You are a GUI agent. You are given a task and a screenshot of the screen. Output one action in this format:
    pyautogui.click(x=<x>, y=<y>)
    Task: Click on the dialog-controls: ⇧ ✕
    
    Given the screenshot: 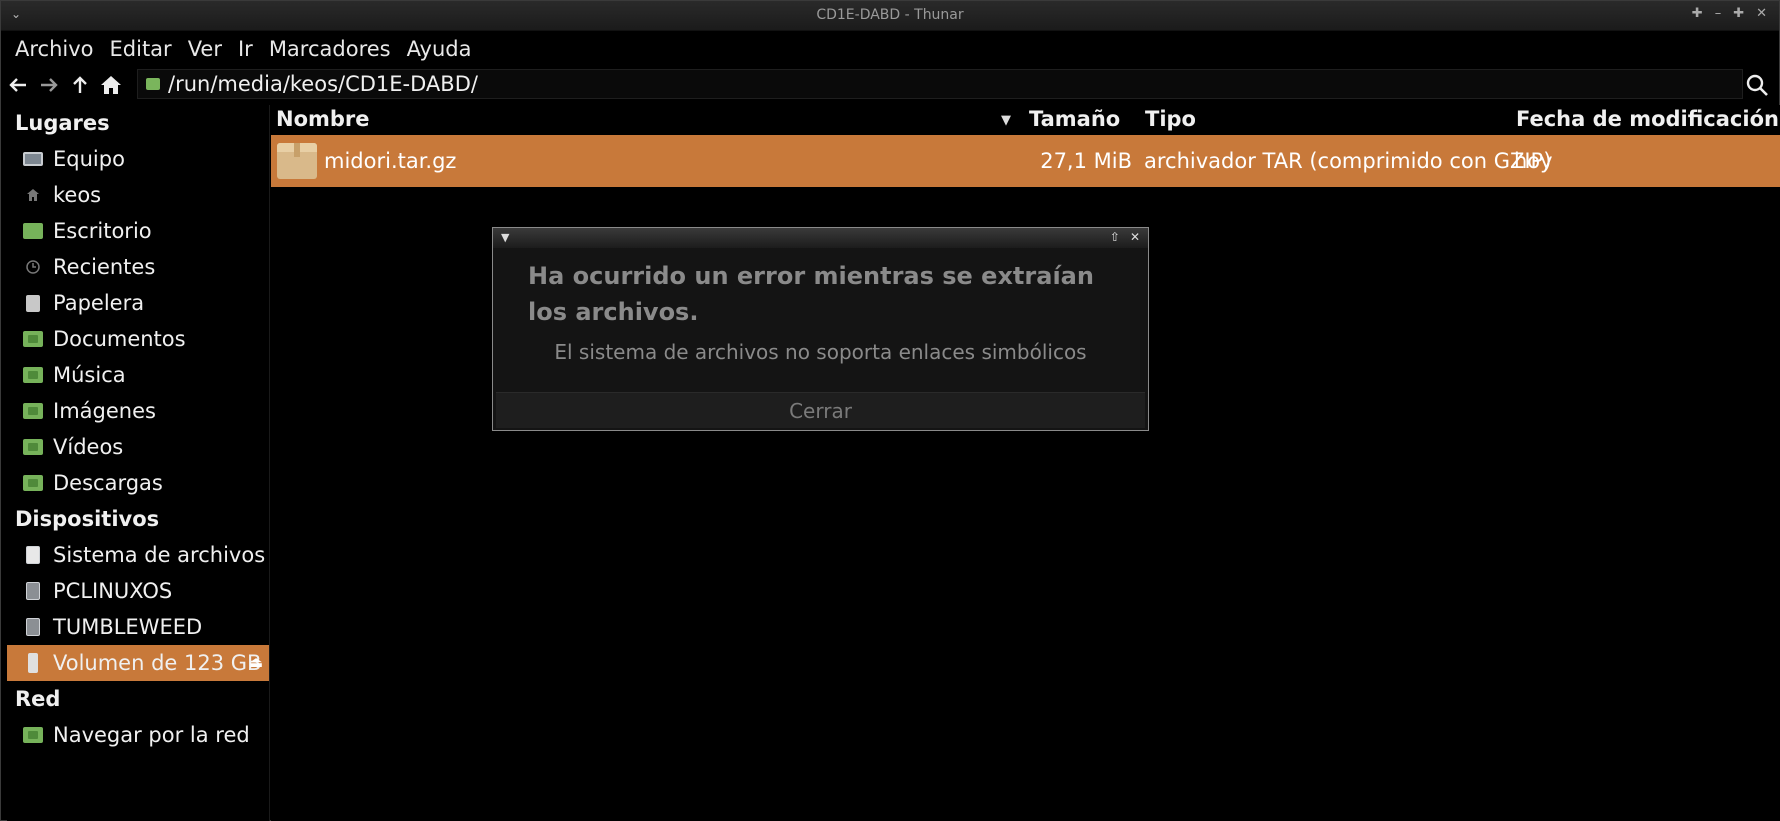 What is the action you would take?
    pyautogui.click(x=1125, y=237)
    